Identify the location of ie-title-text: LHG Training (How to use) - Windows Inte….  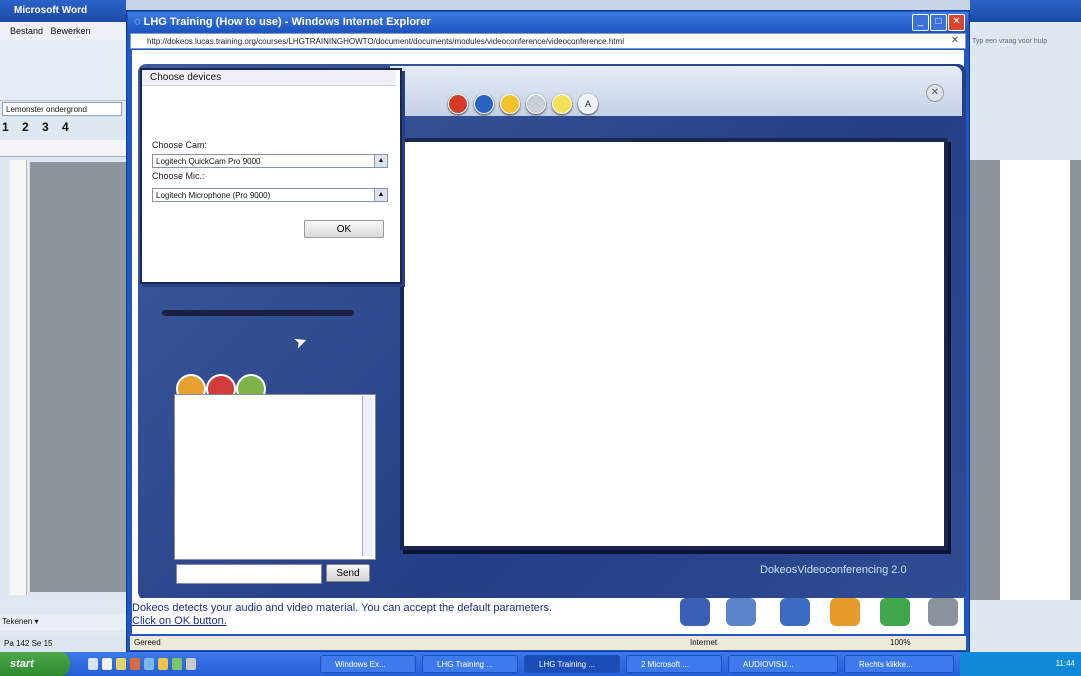
(287, 22).